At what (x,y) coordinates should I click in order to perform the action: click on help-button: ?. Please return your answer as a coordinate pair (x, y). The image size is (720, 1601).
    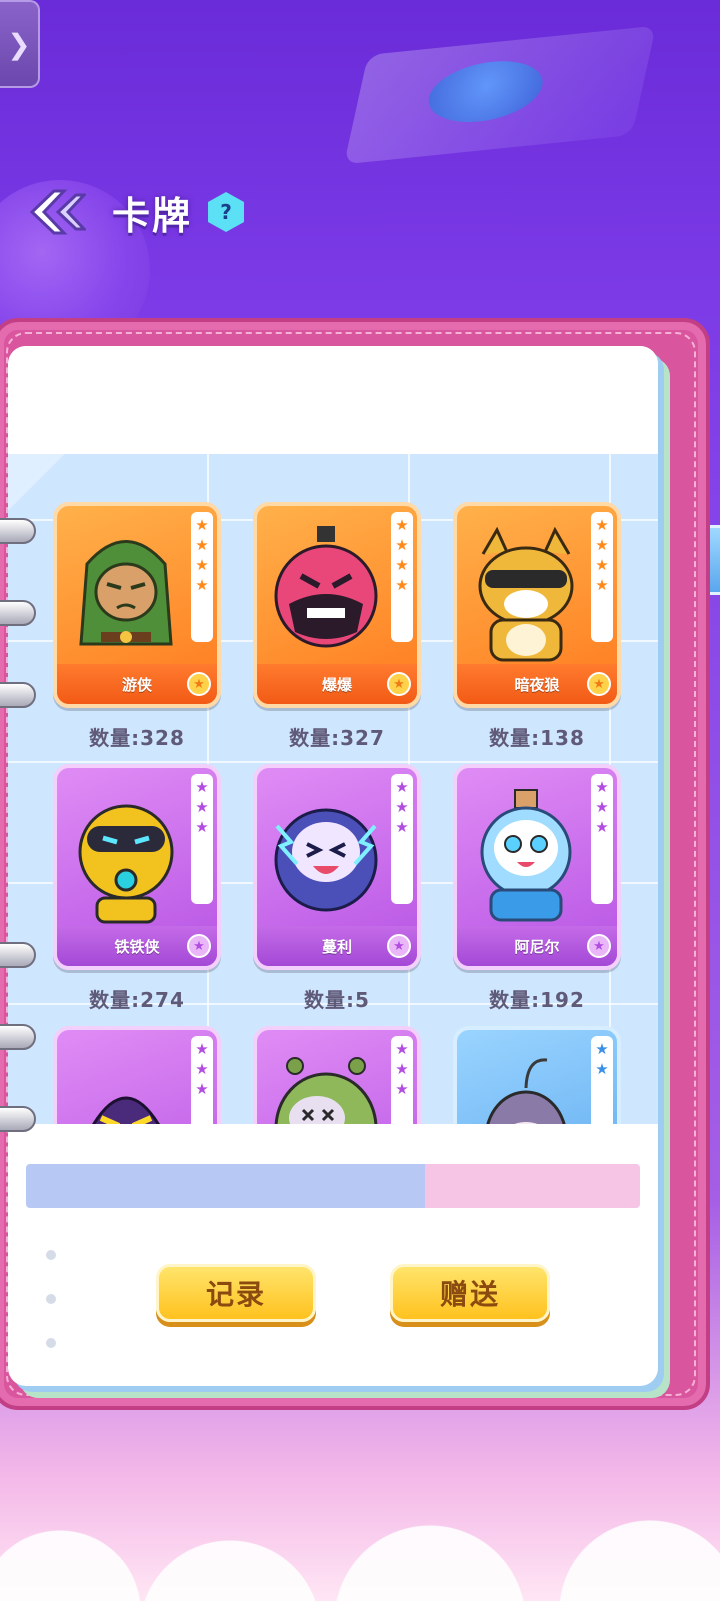
    Looking at the image, I should click on (226, 212).